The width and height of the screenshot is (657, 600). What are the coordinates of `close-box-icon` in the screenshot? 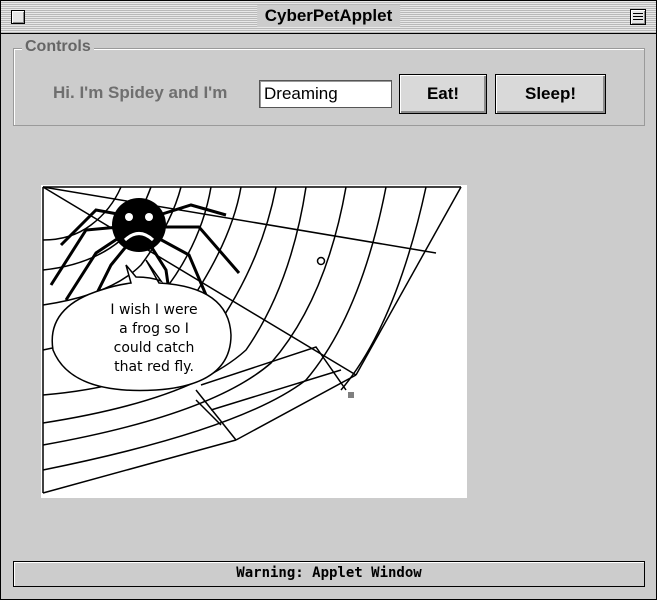 It's located at (18, 17).